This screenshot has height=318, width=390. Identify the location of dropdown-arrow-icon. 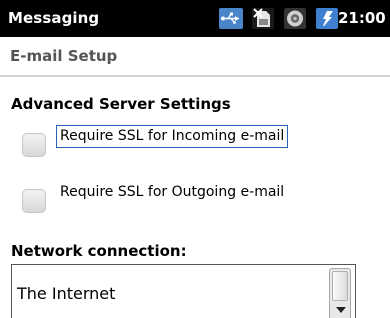
(341, 310).